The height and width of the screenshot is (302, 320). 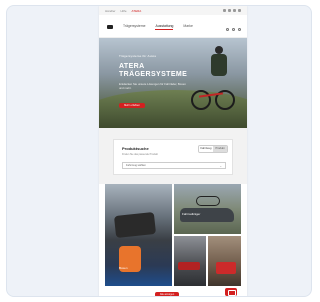 I want to click on toggle-vehicle: Fahrzeug, so click(x=206, y=149).